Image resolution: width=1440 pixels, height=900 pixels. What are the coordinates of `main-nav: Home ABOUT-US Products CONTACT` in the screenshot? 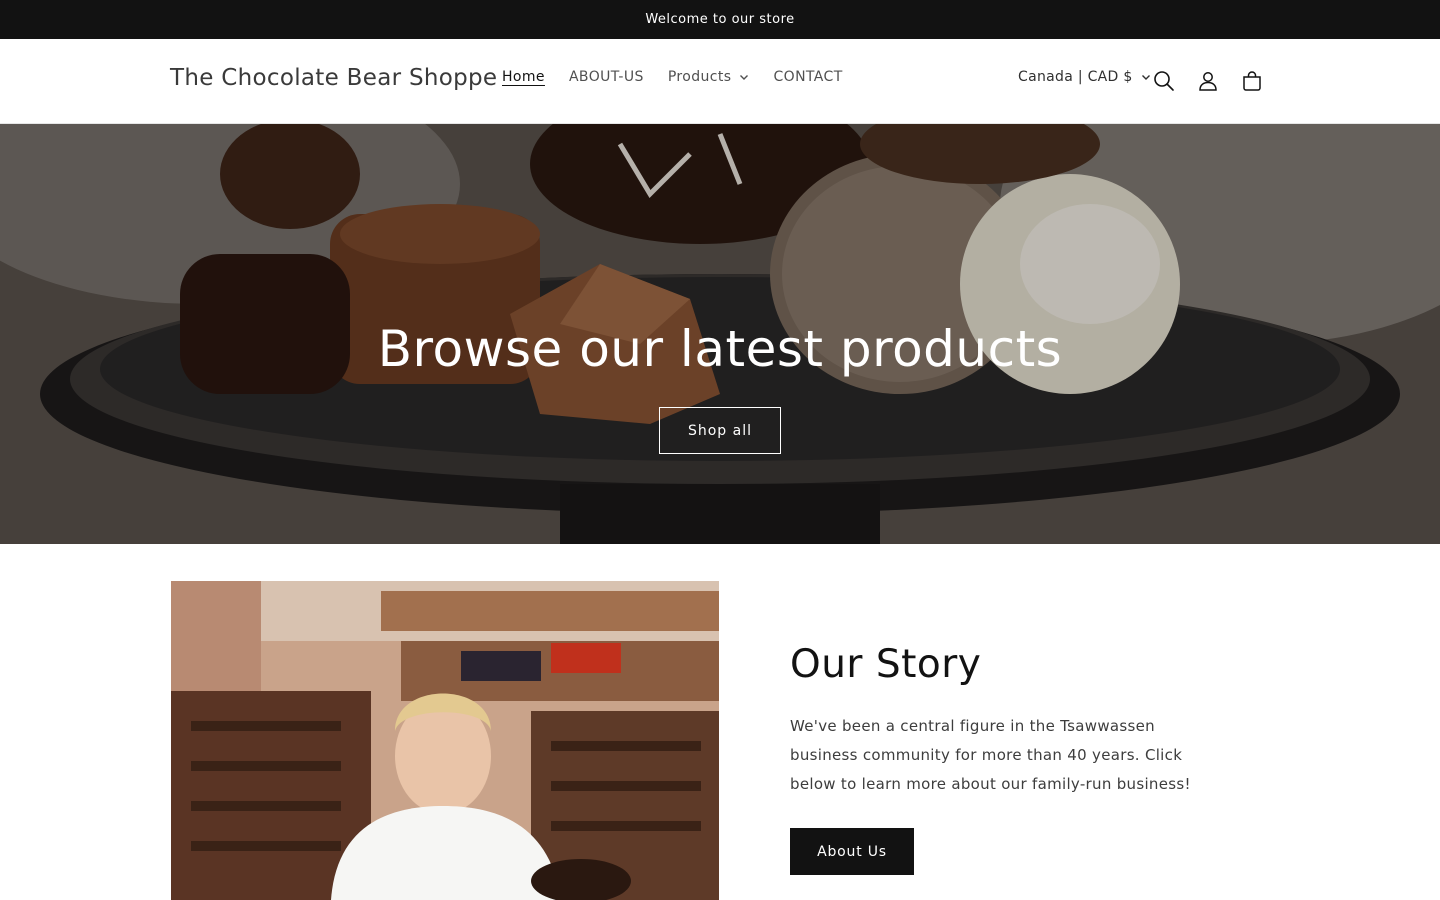 It's located at (672, 77).